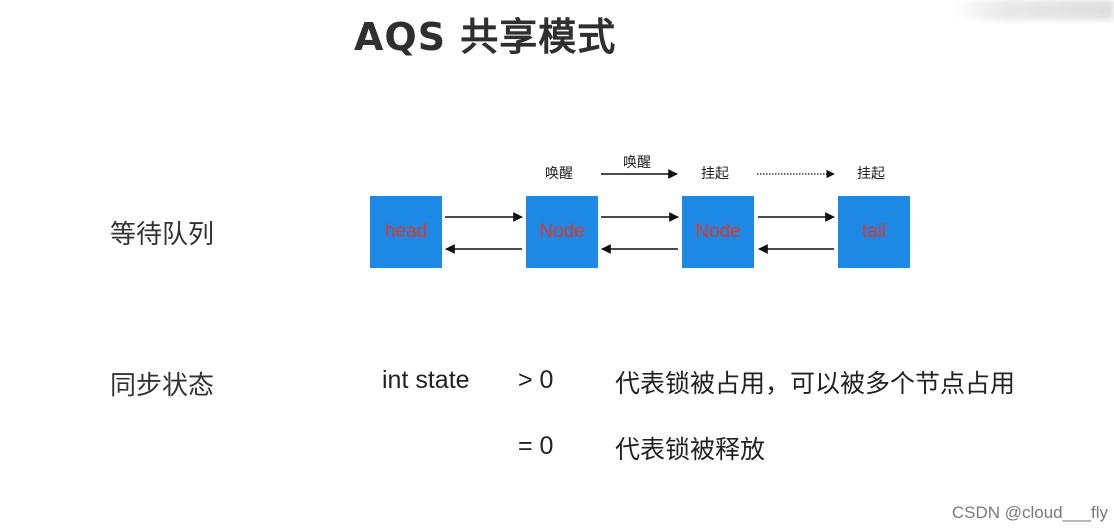 The image size is (1114, 529). What do you see at coordinates (815, 383) in the screenshot?
I see `state-desc-positive: 代表锁被占用，可以被多个节点占用` at bounding box center [815, 383].